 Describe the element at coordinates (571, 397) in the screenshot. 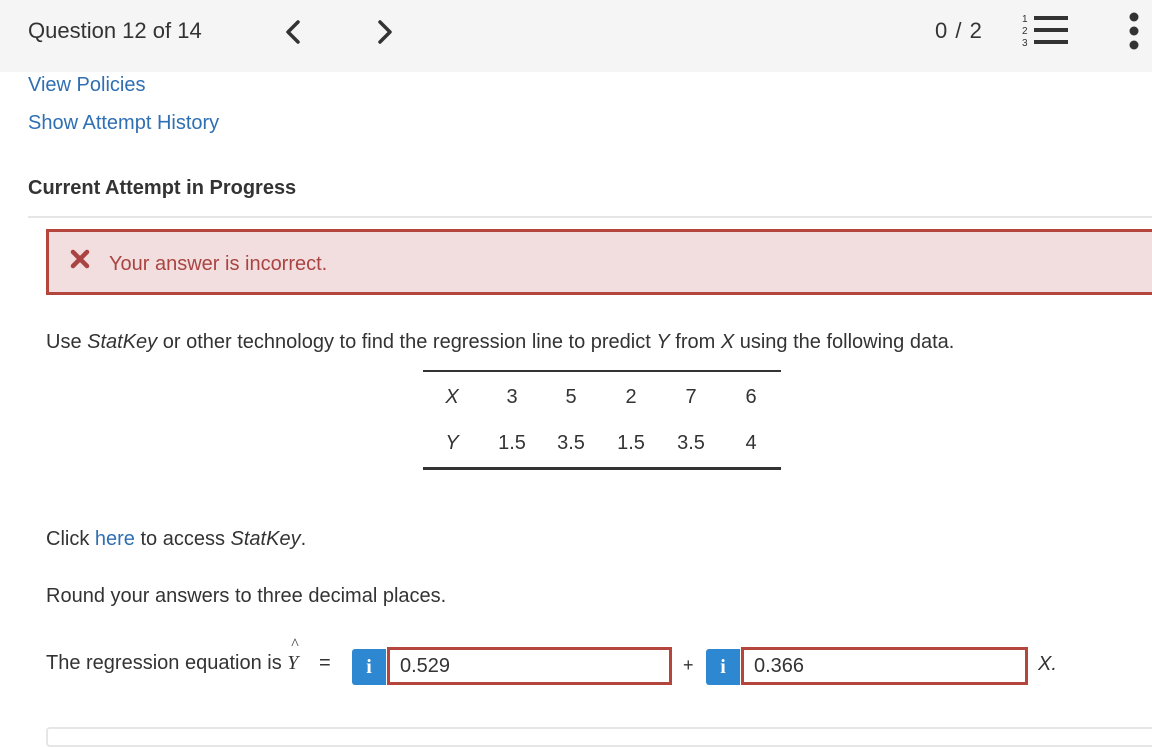

I see `table-x-cell: 5` at that location.